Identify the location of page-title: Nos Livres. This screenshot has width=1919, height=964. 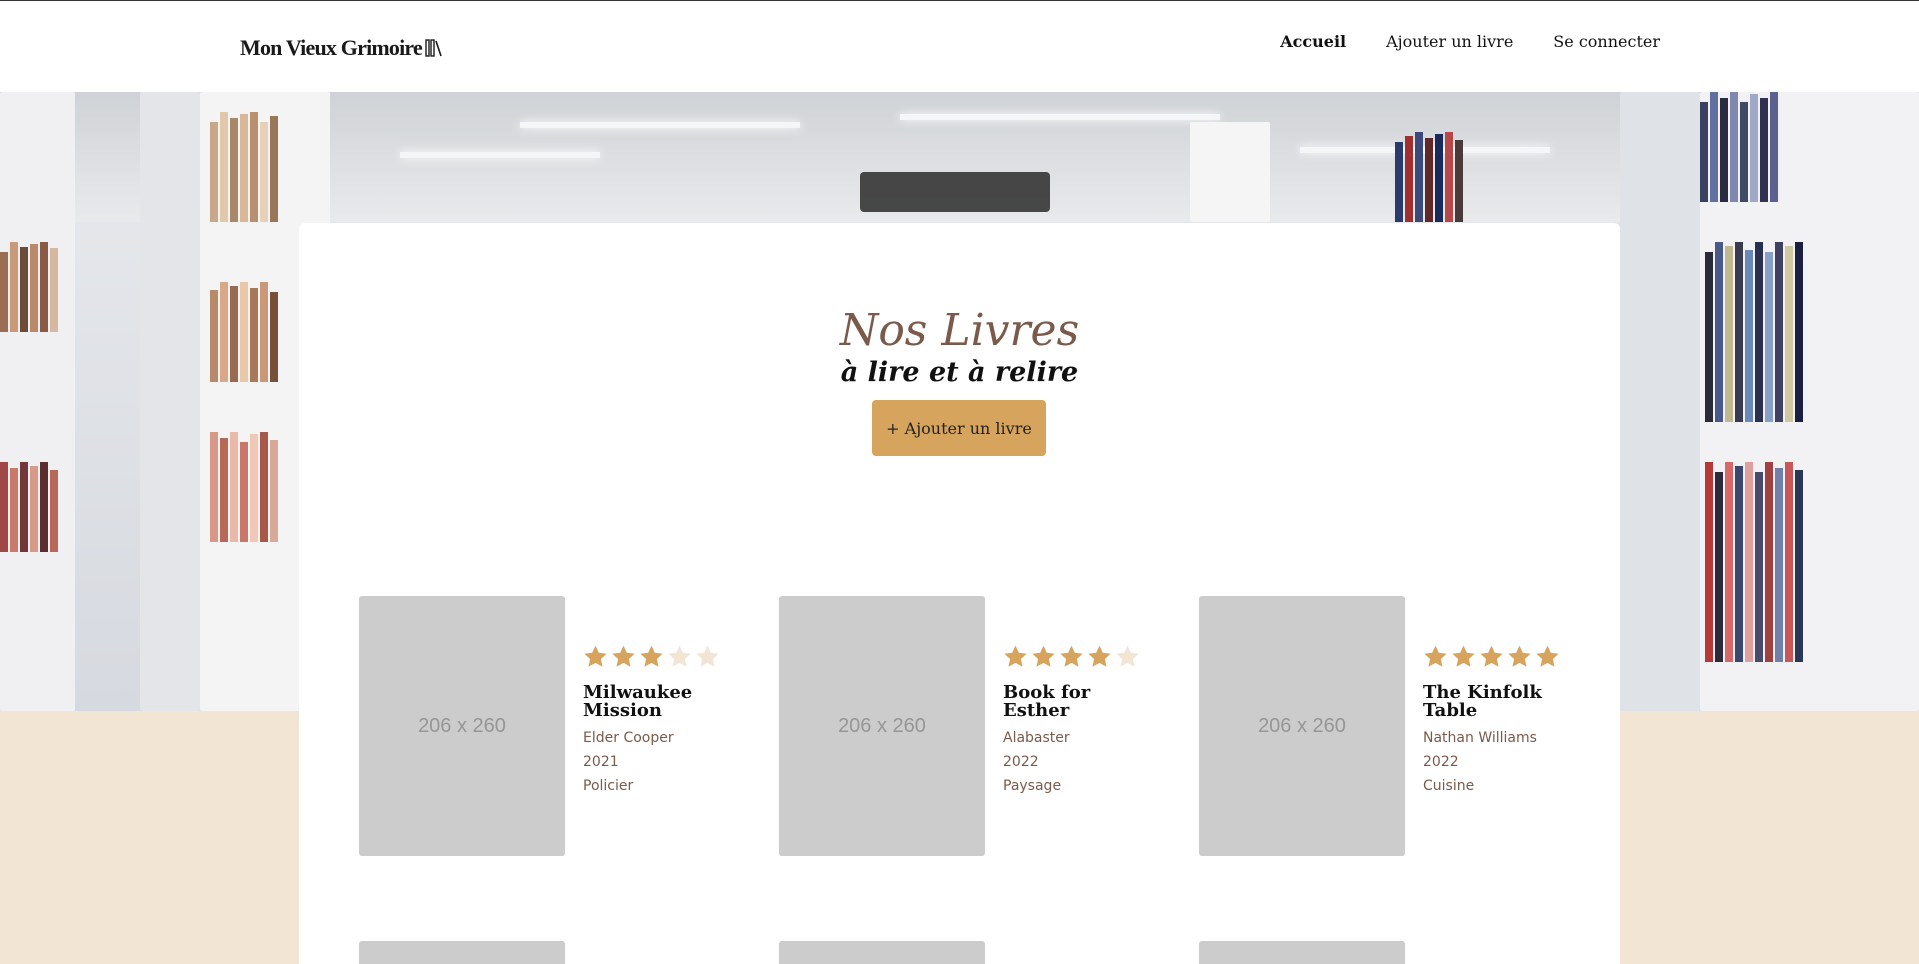
(959, 330).